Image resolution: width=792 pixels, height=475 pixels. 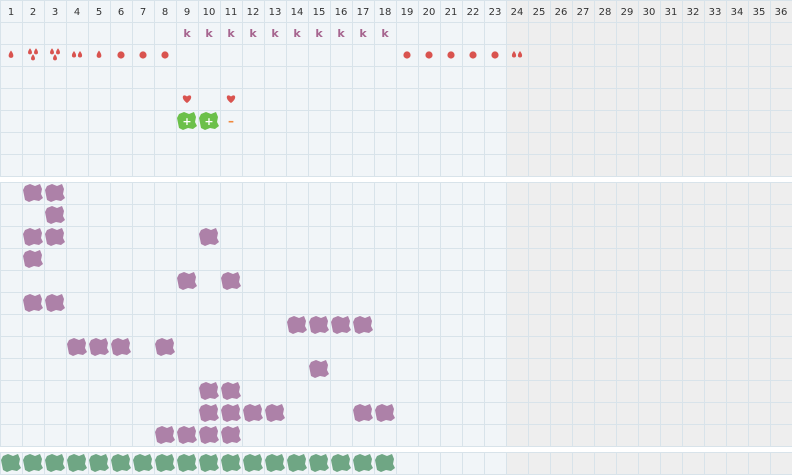 What do you see at coordinates (759, 12) in the screenshot?
I see `day-number-label: 35` at bounding box center [759, 12].